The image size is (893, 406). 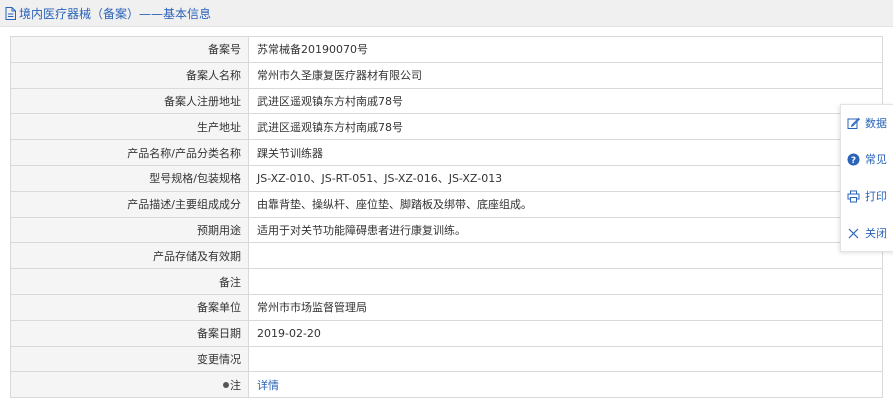 What do you see at coordinates (10, 13) in the screenshot?
I see `document-icon` at bounding box center [10, 13].